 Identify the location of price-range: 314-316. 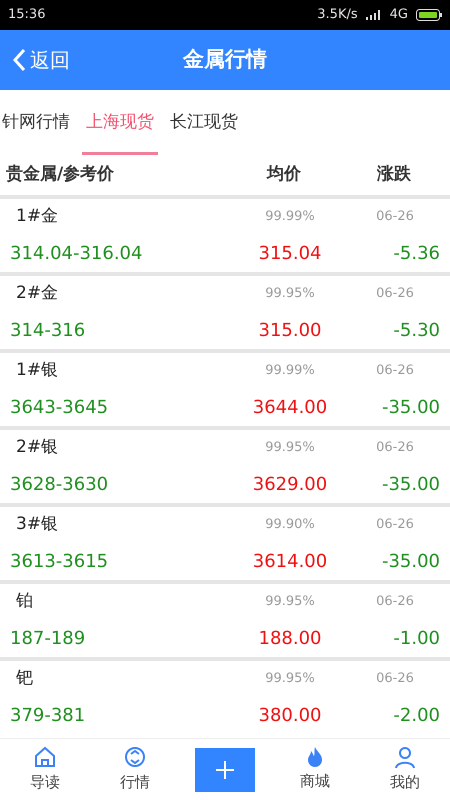
(48, 330).